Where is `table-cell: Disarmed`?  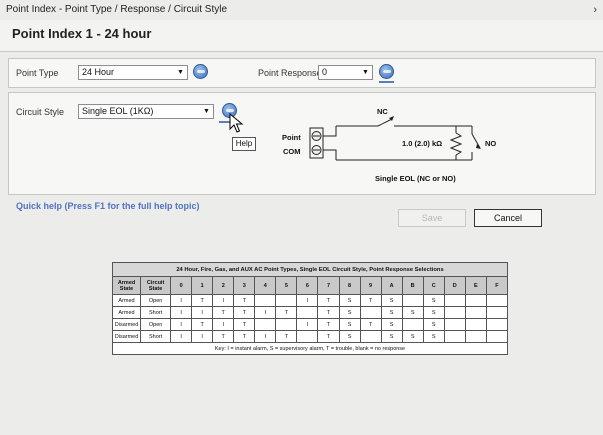
table-cell: Disarmed is located at coordinates (126, 324).